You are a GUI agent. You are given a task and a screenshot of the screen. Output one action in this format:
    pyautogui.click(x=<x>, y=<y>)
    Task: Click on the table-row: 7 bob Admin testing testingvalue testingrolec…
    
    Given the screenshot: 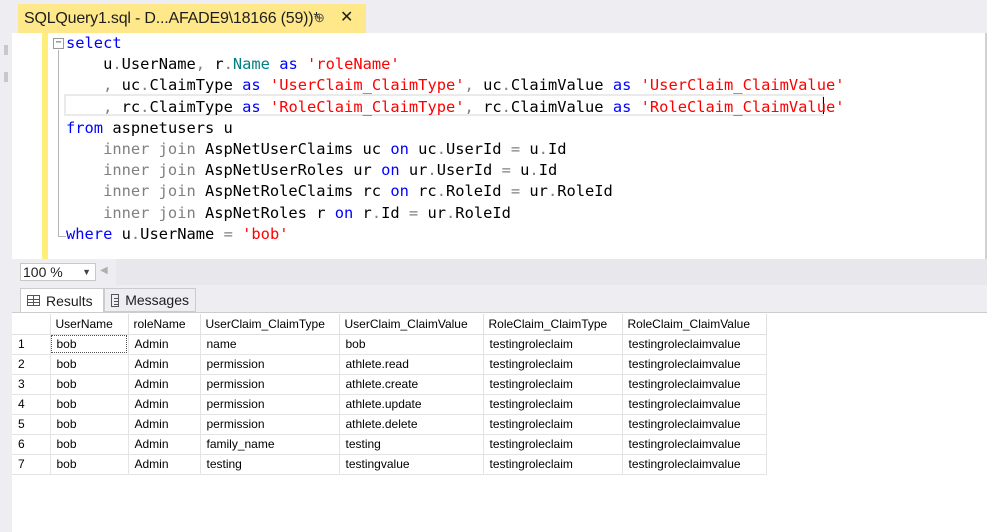 What is the action you would take?
    pyautogui.click(x=389, y=464)
    